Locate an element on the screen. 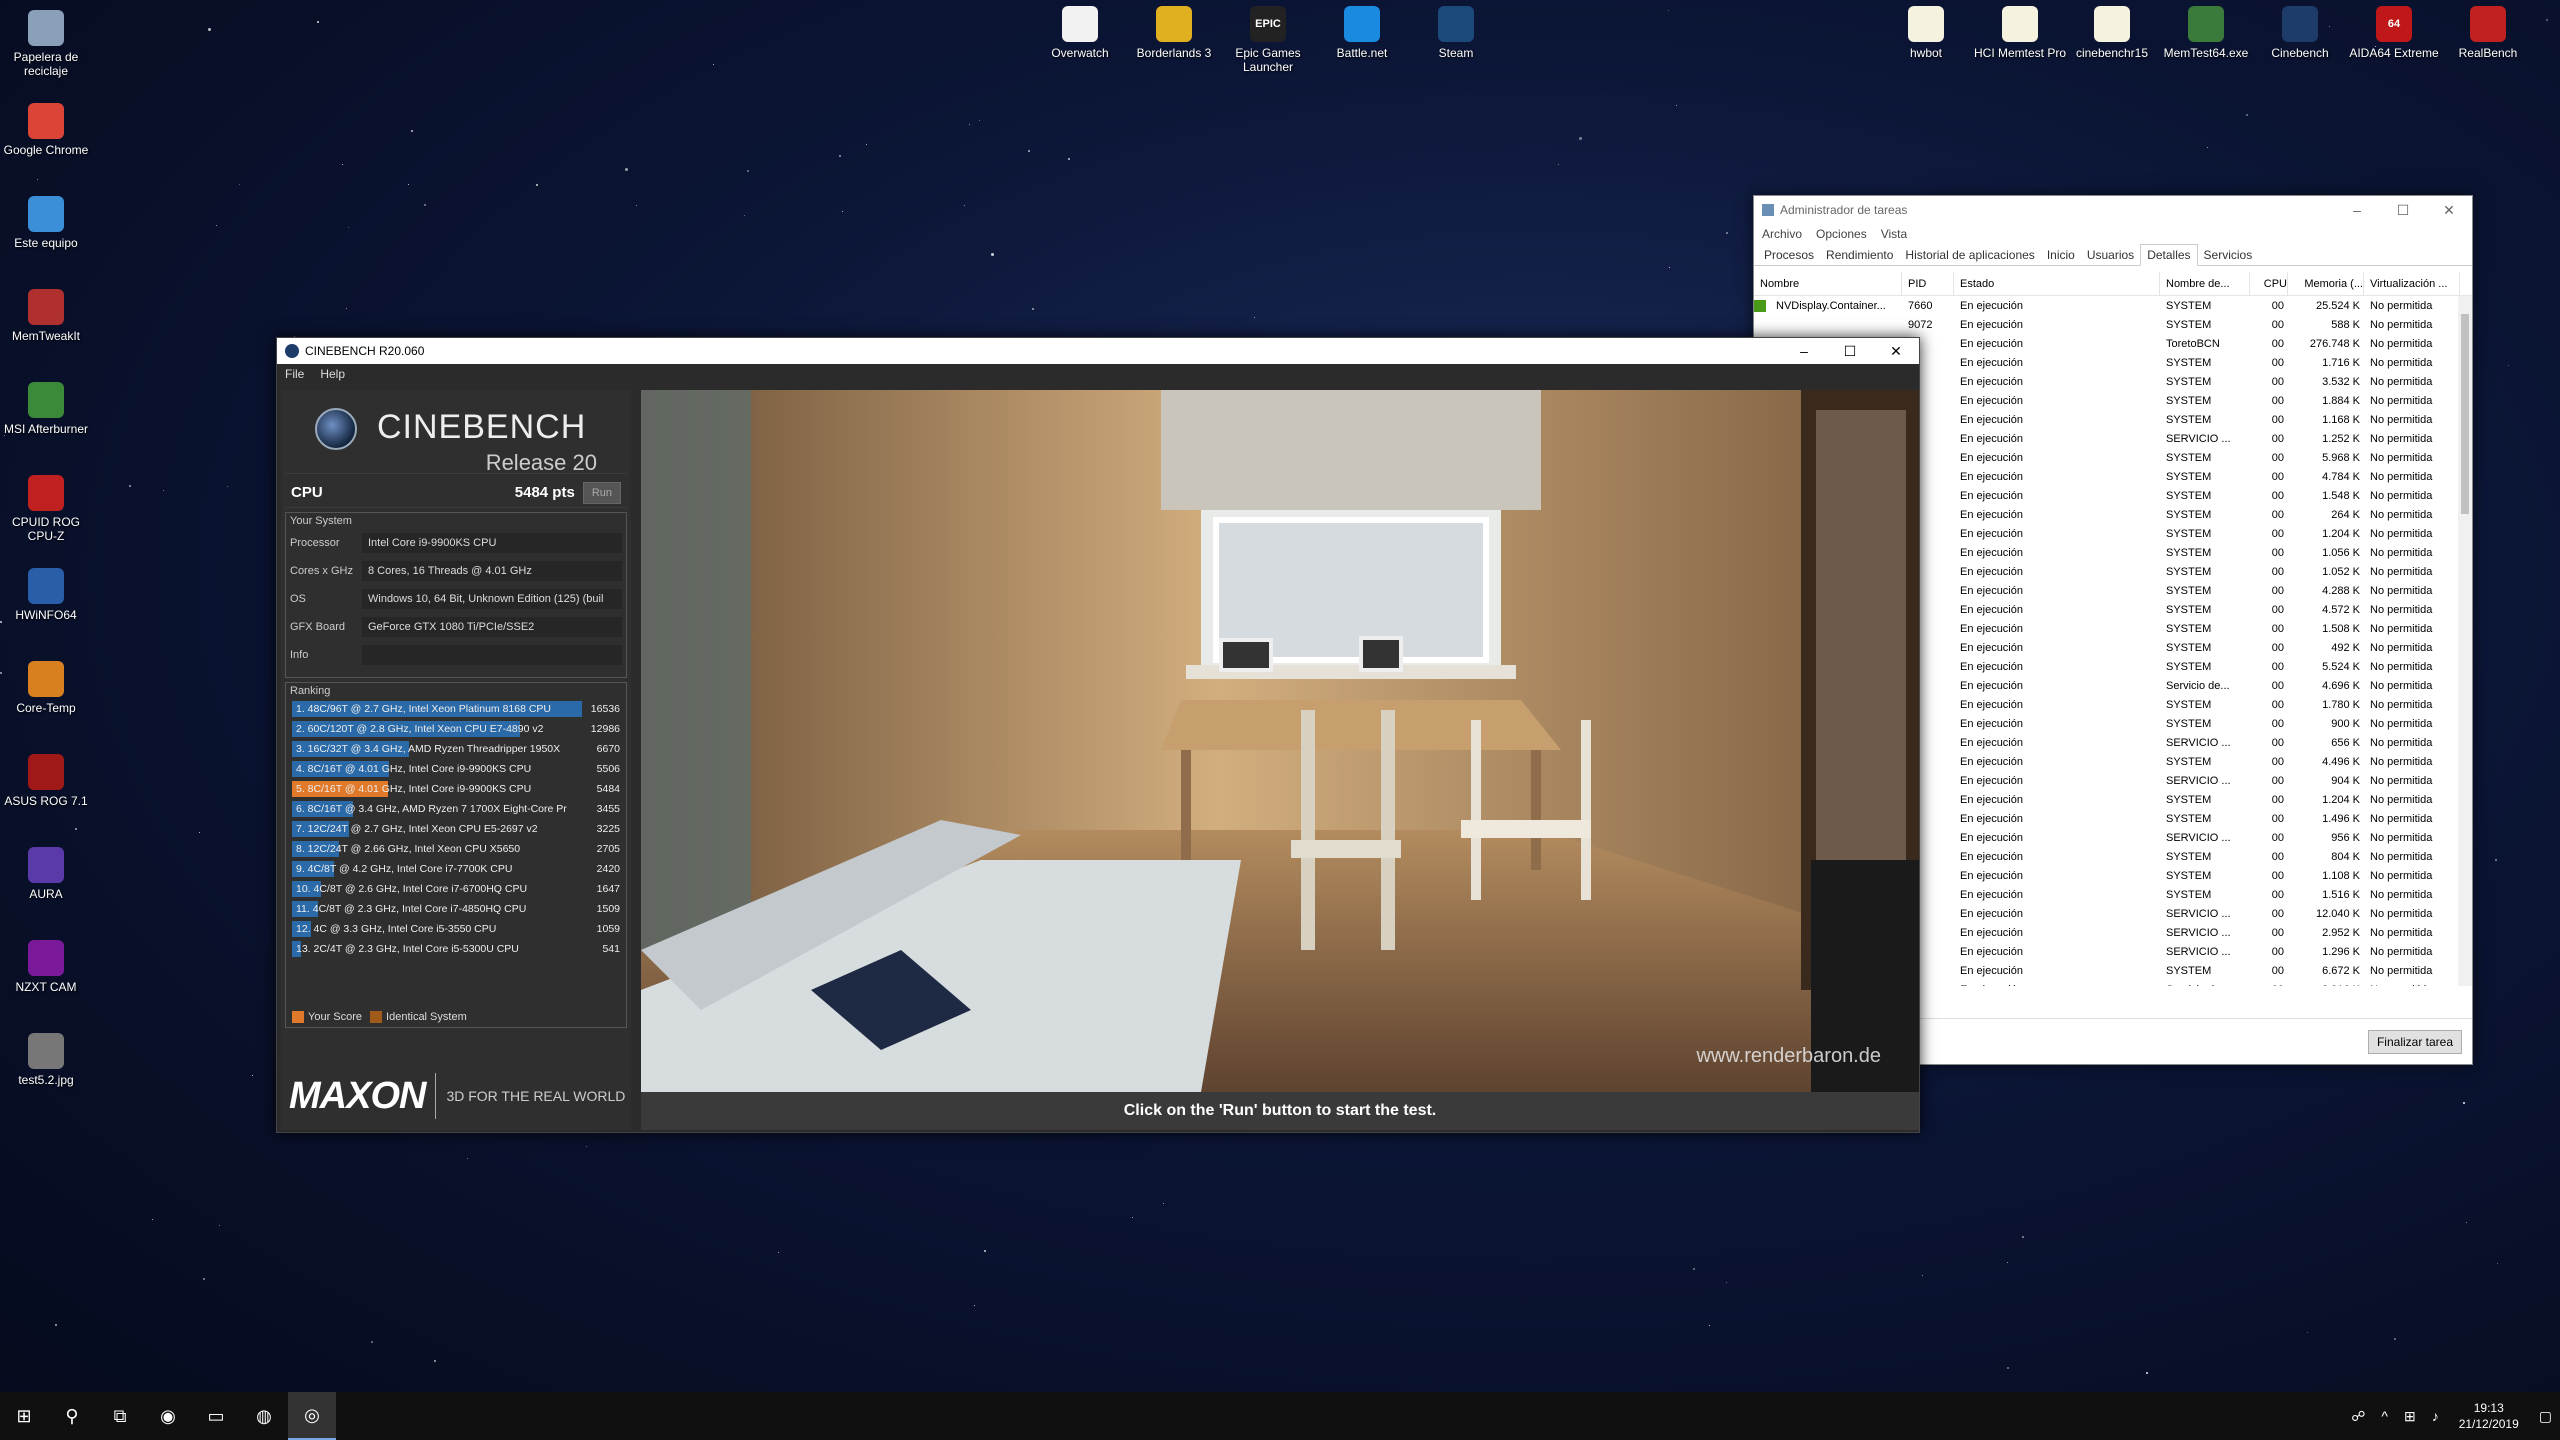  process-state: En ejecución is located at coordinates (1991, 495).